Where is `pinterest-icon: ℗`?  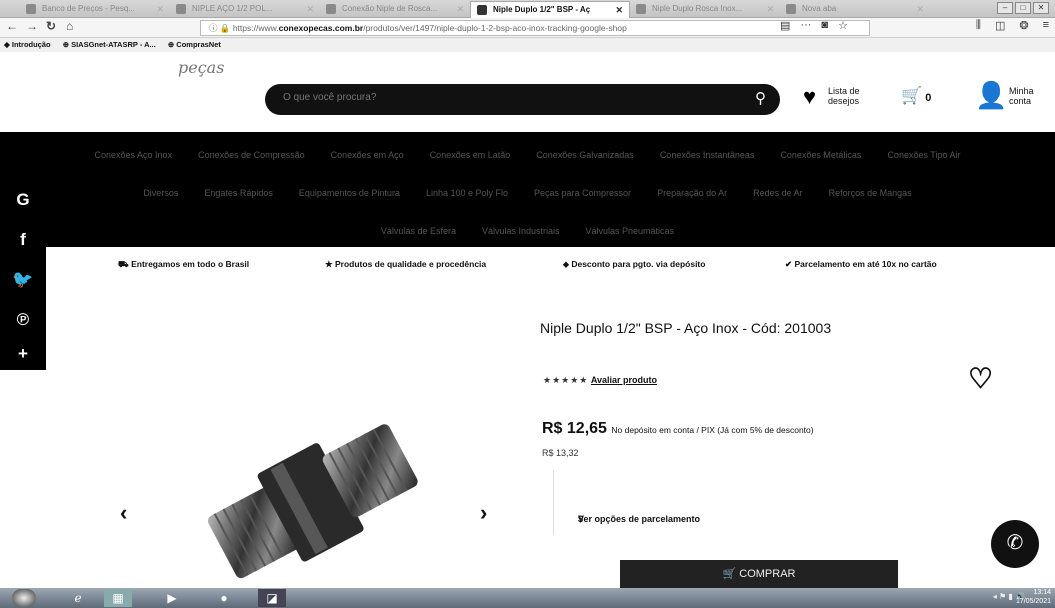
pinterest-icon: ℗ is located at coordinates (23, 320).